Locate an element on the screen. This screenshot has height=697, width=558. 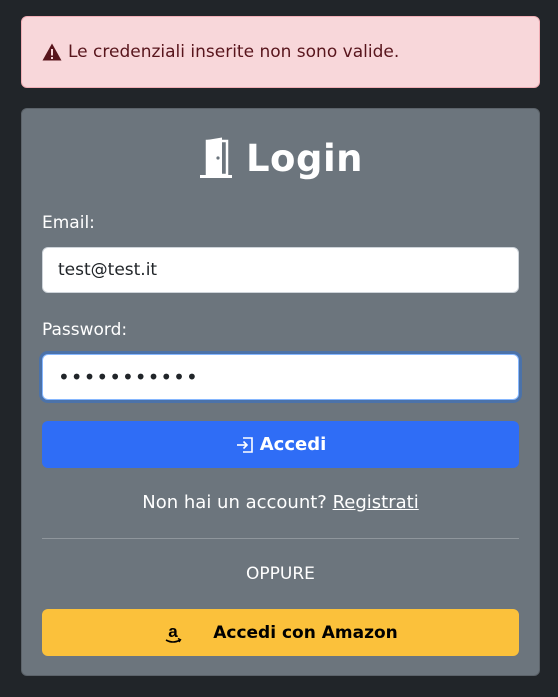
divider-text: OPPURE is located at coordinates (280, 574).